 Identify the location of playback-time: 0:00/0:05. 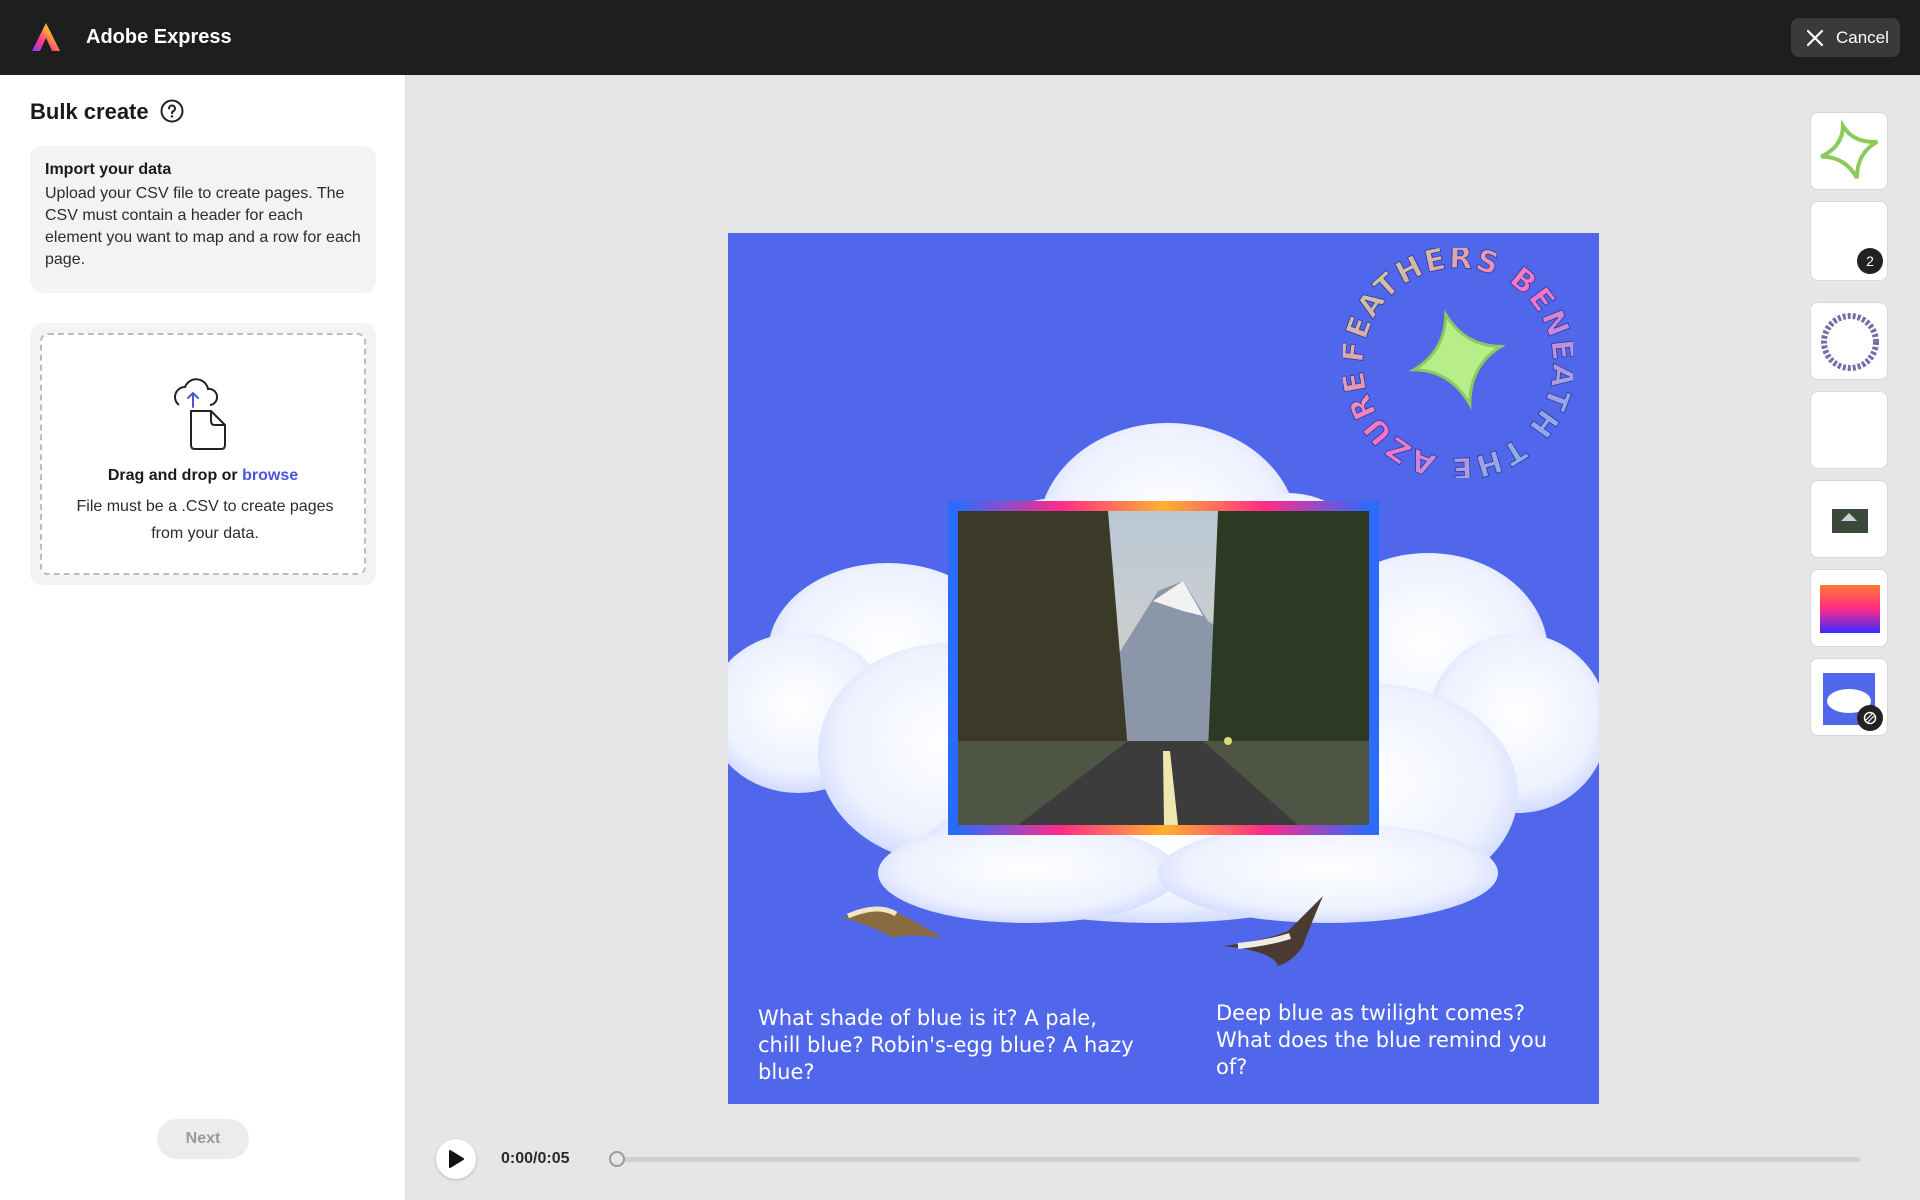
(535, 1158).